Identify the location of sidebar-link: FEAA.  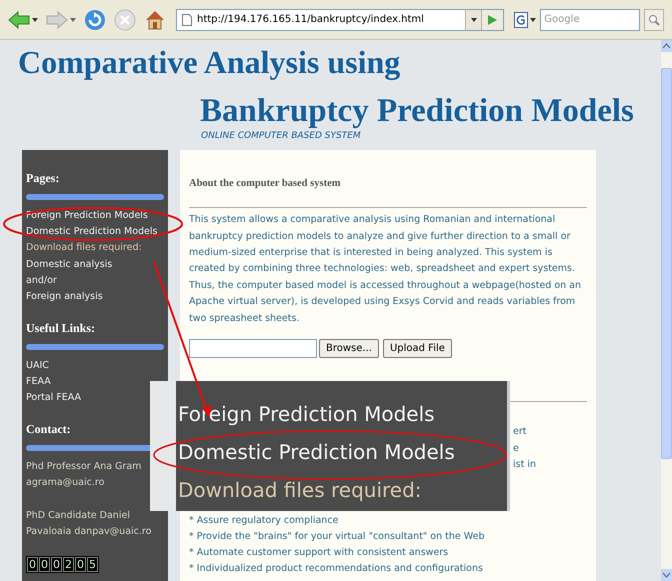
(38, 382).